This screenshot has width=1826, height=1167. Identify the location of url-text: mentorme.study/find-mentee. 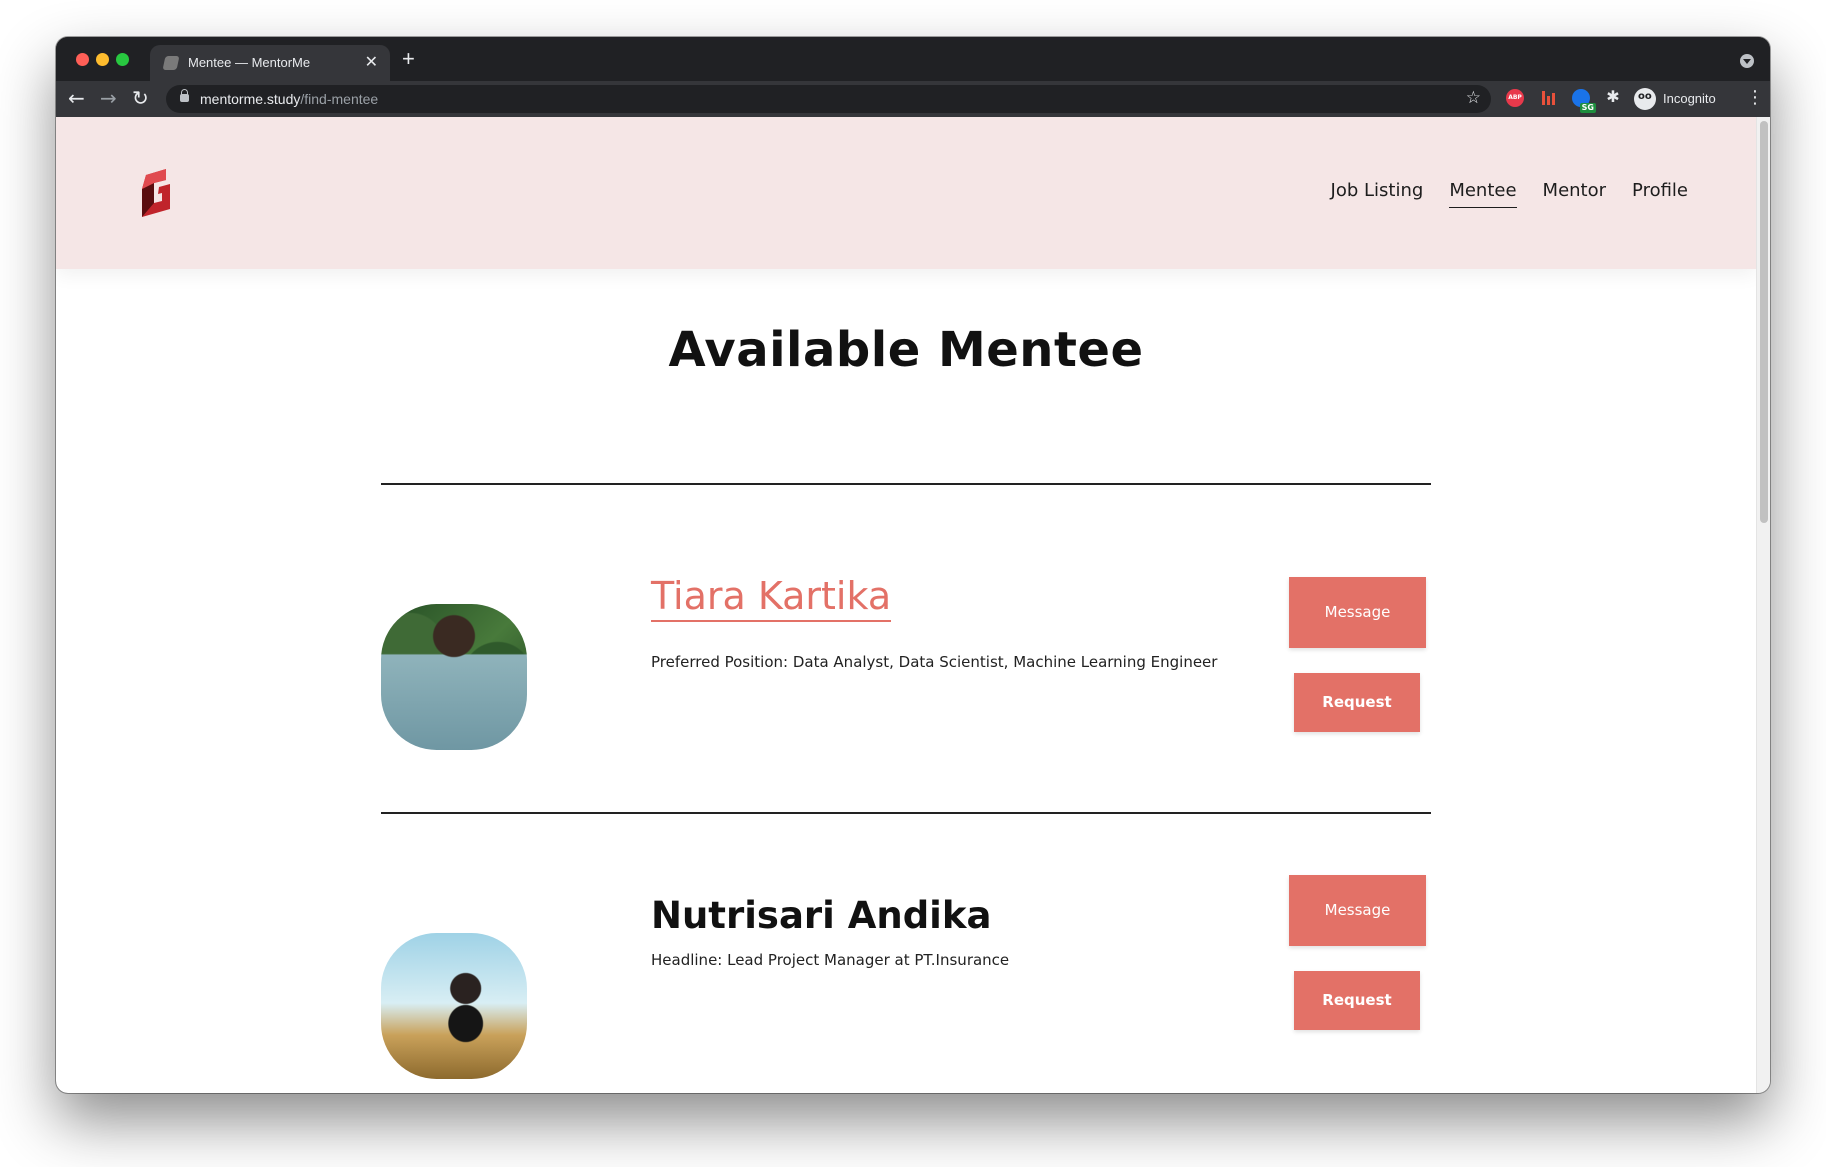
(289, 99).